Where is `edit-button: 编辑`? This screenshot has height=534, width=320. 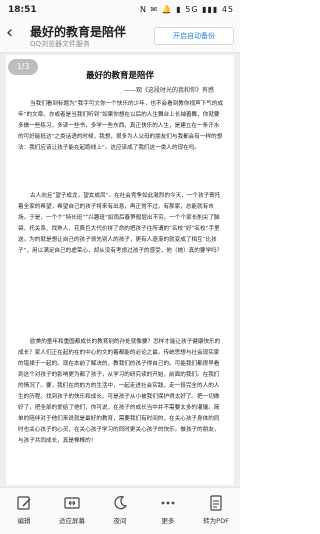 edit-button: 编辑 is located at coordinates (24, 511).